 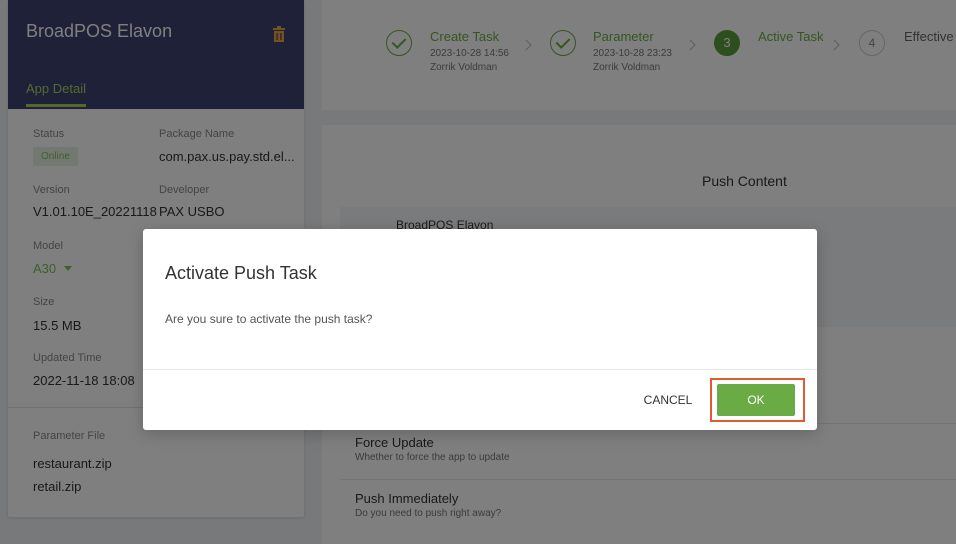 What do you see at coordinates (480, 369) in the screenshot?
I see `dialog-divider` at bounding box center [480, 369].